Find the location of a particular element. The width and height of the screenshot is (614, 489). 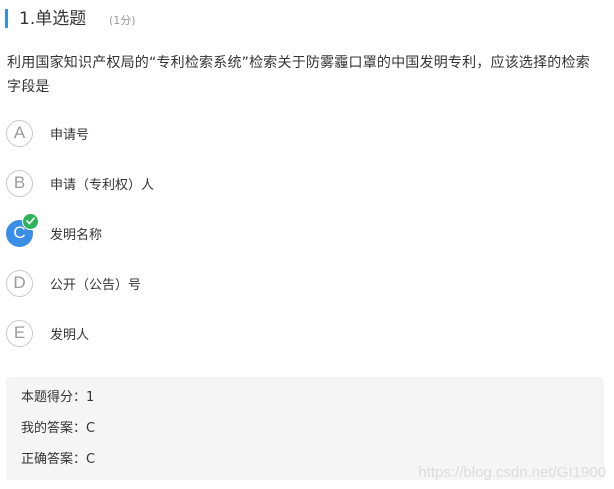

score-line: 本题得分：1 is located at coordinates (58, 397).